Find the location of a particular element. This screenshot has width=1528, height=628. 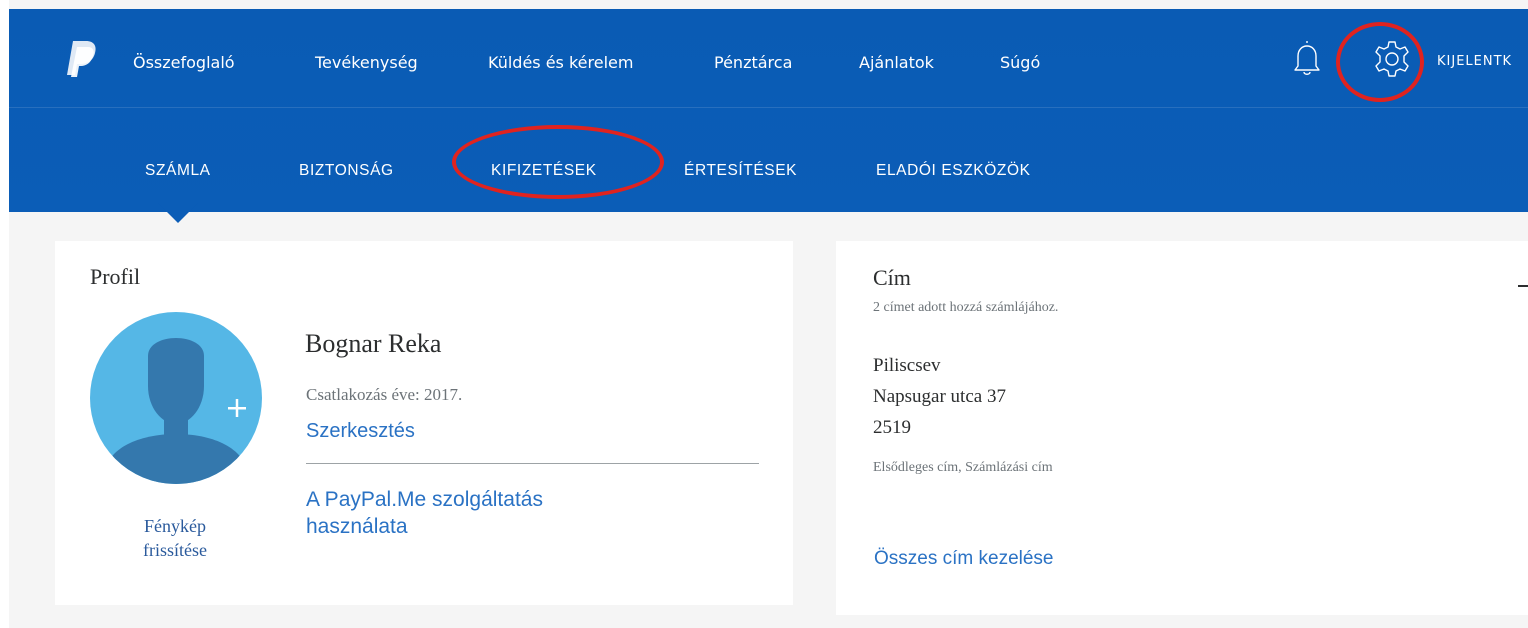

gear-icon is located at coordinates (1392, 59).